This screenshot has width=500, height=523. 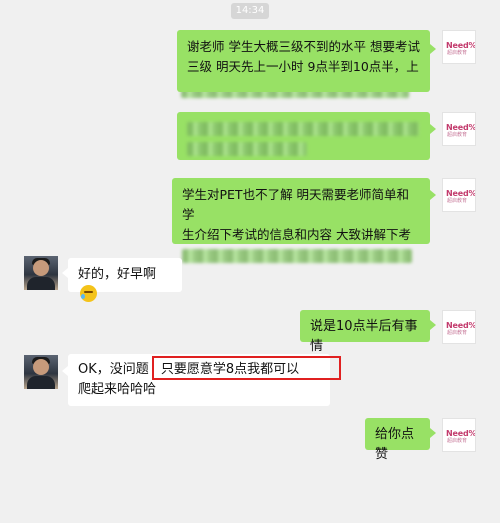 What do you see at coordinates (113, 369) in the screenshot?
I see `message-6-line-1: OK，没问题` at bounding box center [113, 369].